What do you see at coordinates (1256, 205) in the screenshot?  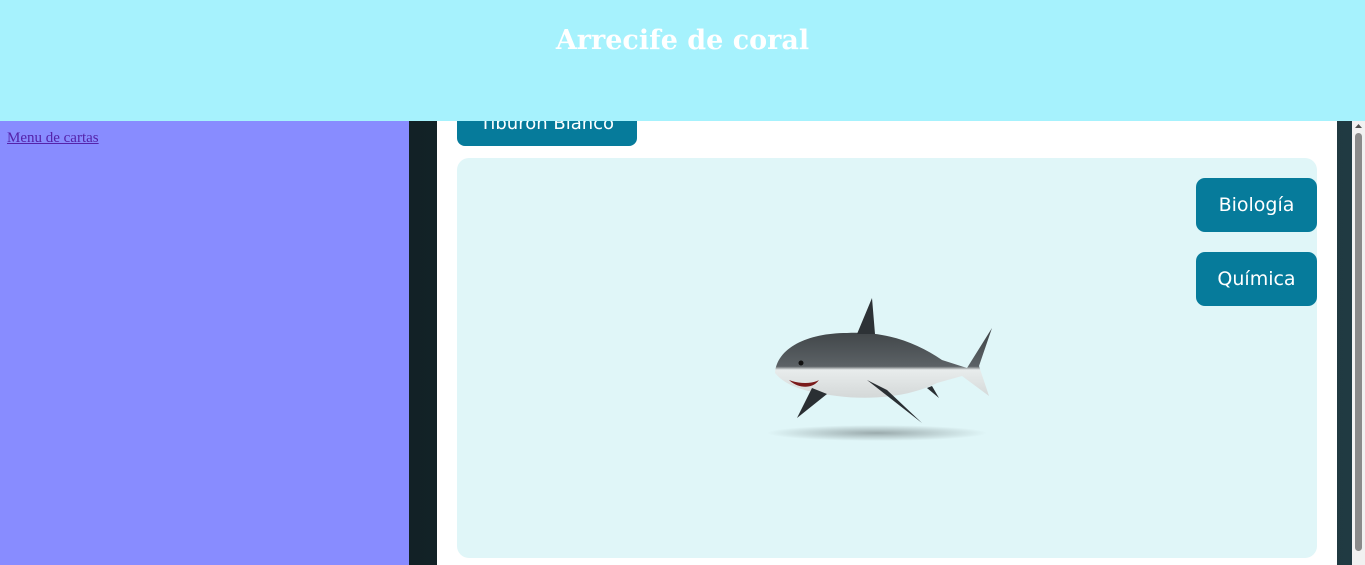 I see `biology-button: Biología` at bounding box center [1256, 205].